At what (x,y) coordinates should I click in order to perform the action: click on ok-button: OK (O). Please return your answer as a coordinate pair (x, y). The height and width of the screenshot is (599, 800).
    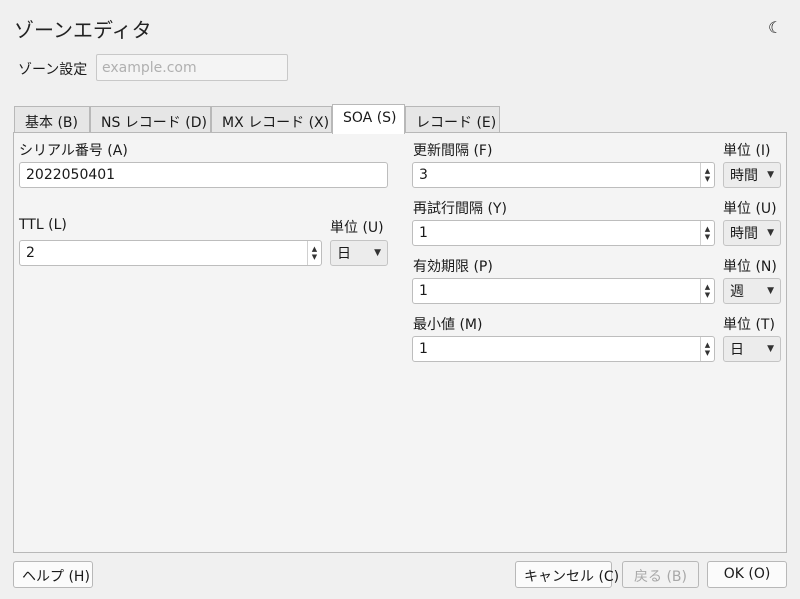
    Looking at the image, I should click on (747, 574).